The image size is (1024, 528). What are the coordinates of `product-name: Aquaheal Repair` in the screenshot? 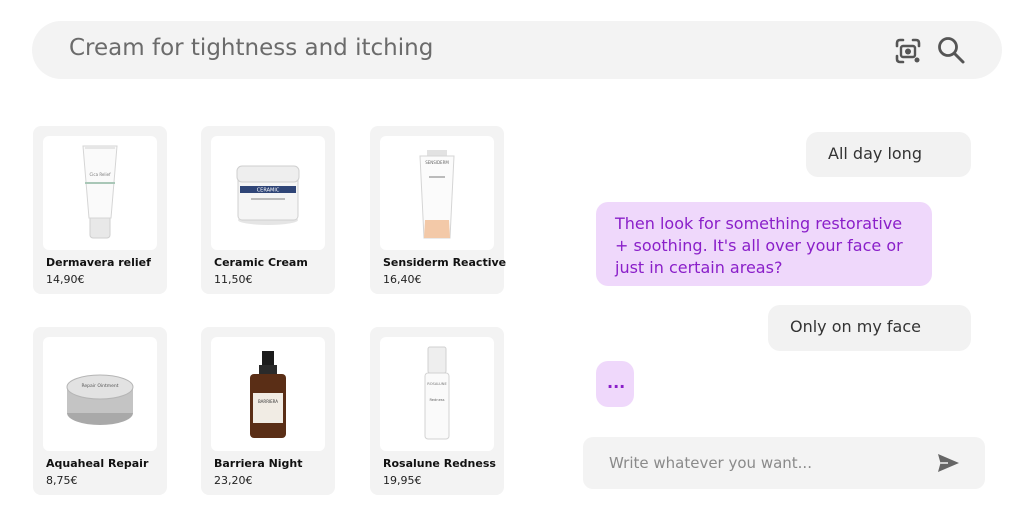 It's located at (97, 463).